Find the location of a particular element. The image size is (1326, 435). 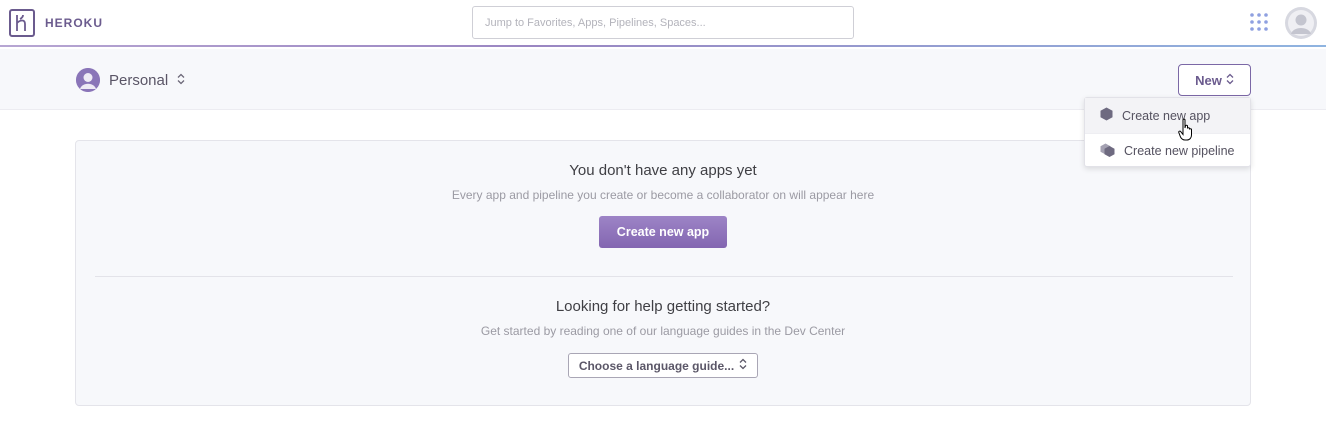

app-hexagon-icon is located at coordinates (1106, 115).